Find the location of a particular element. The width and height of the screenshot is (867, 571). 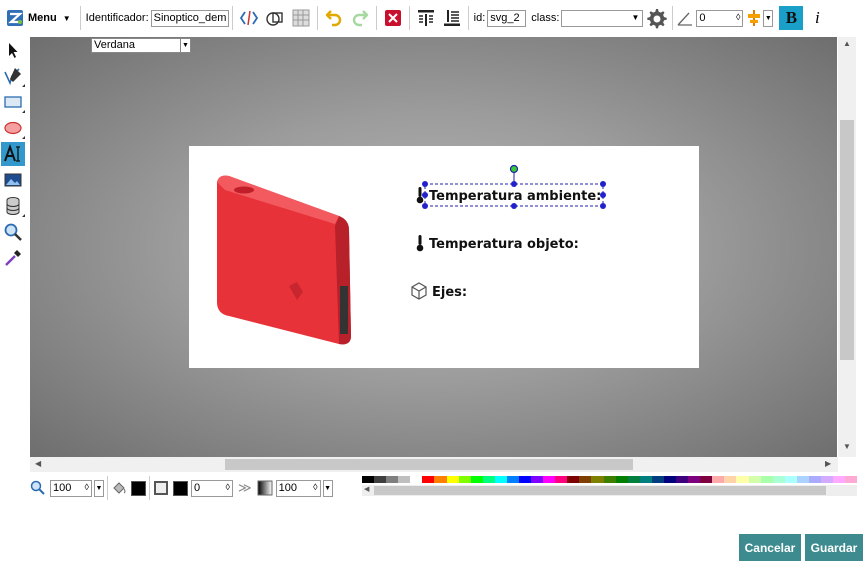

italic-button: i is located at coordinates (817, 18).